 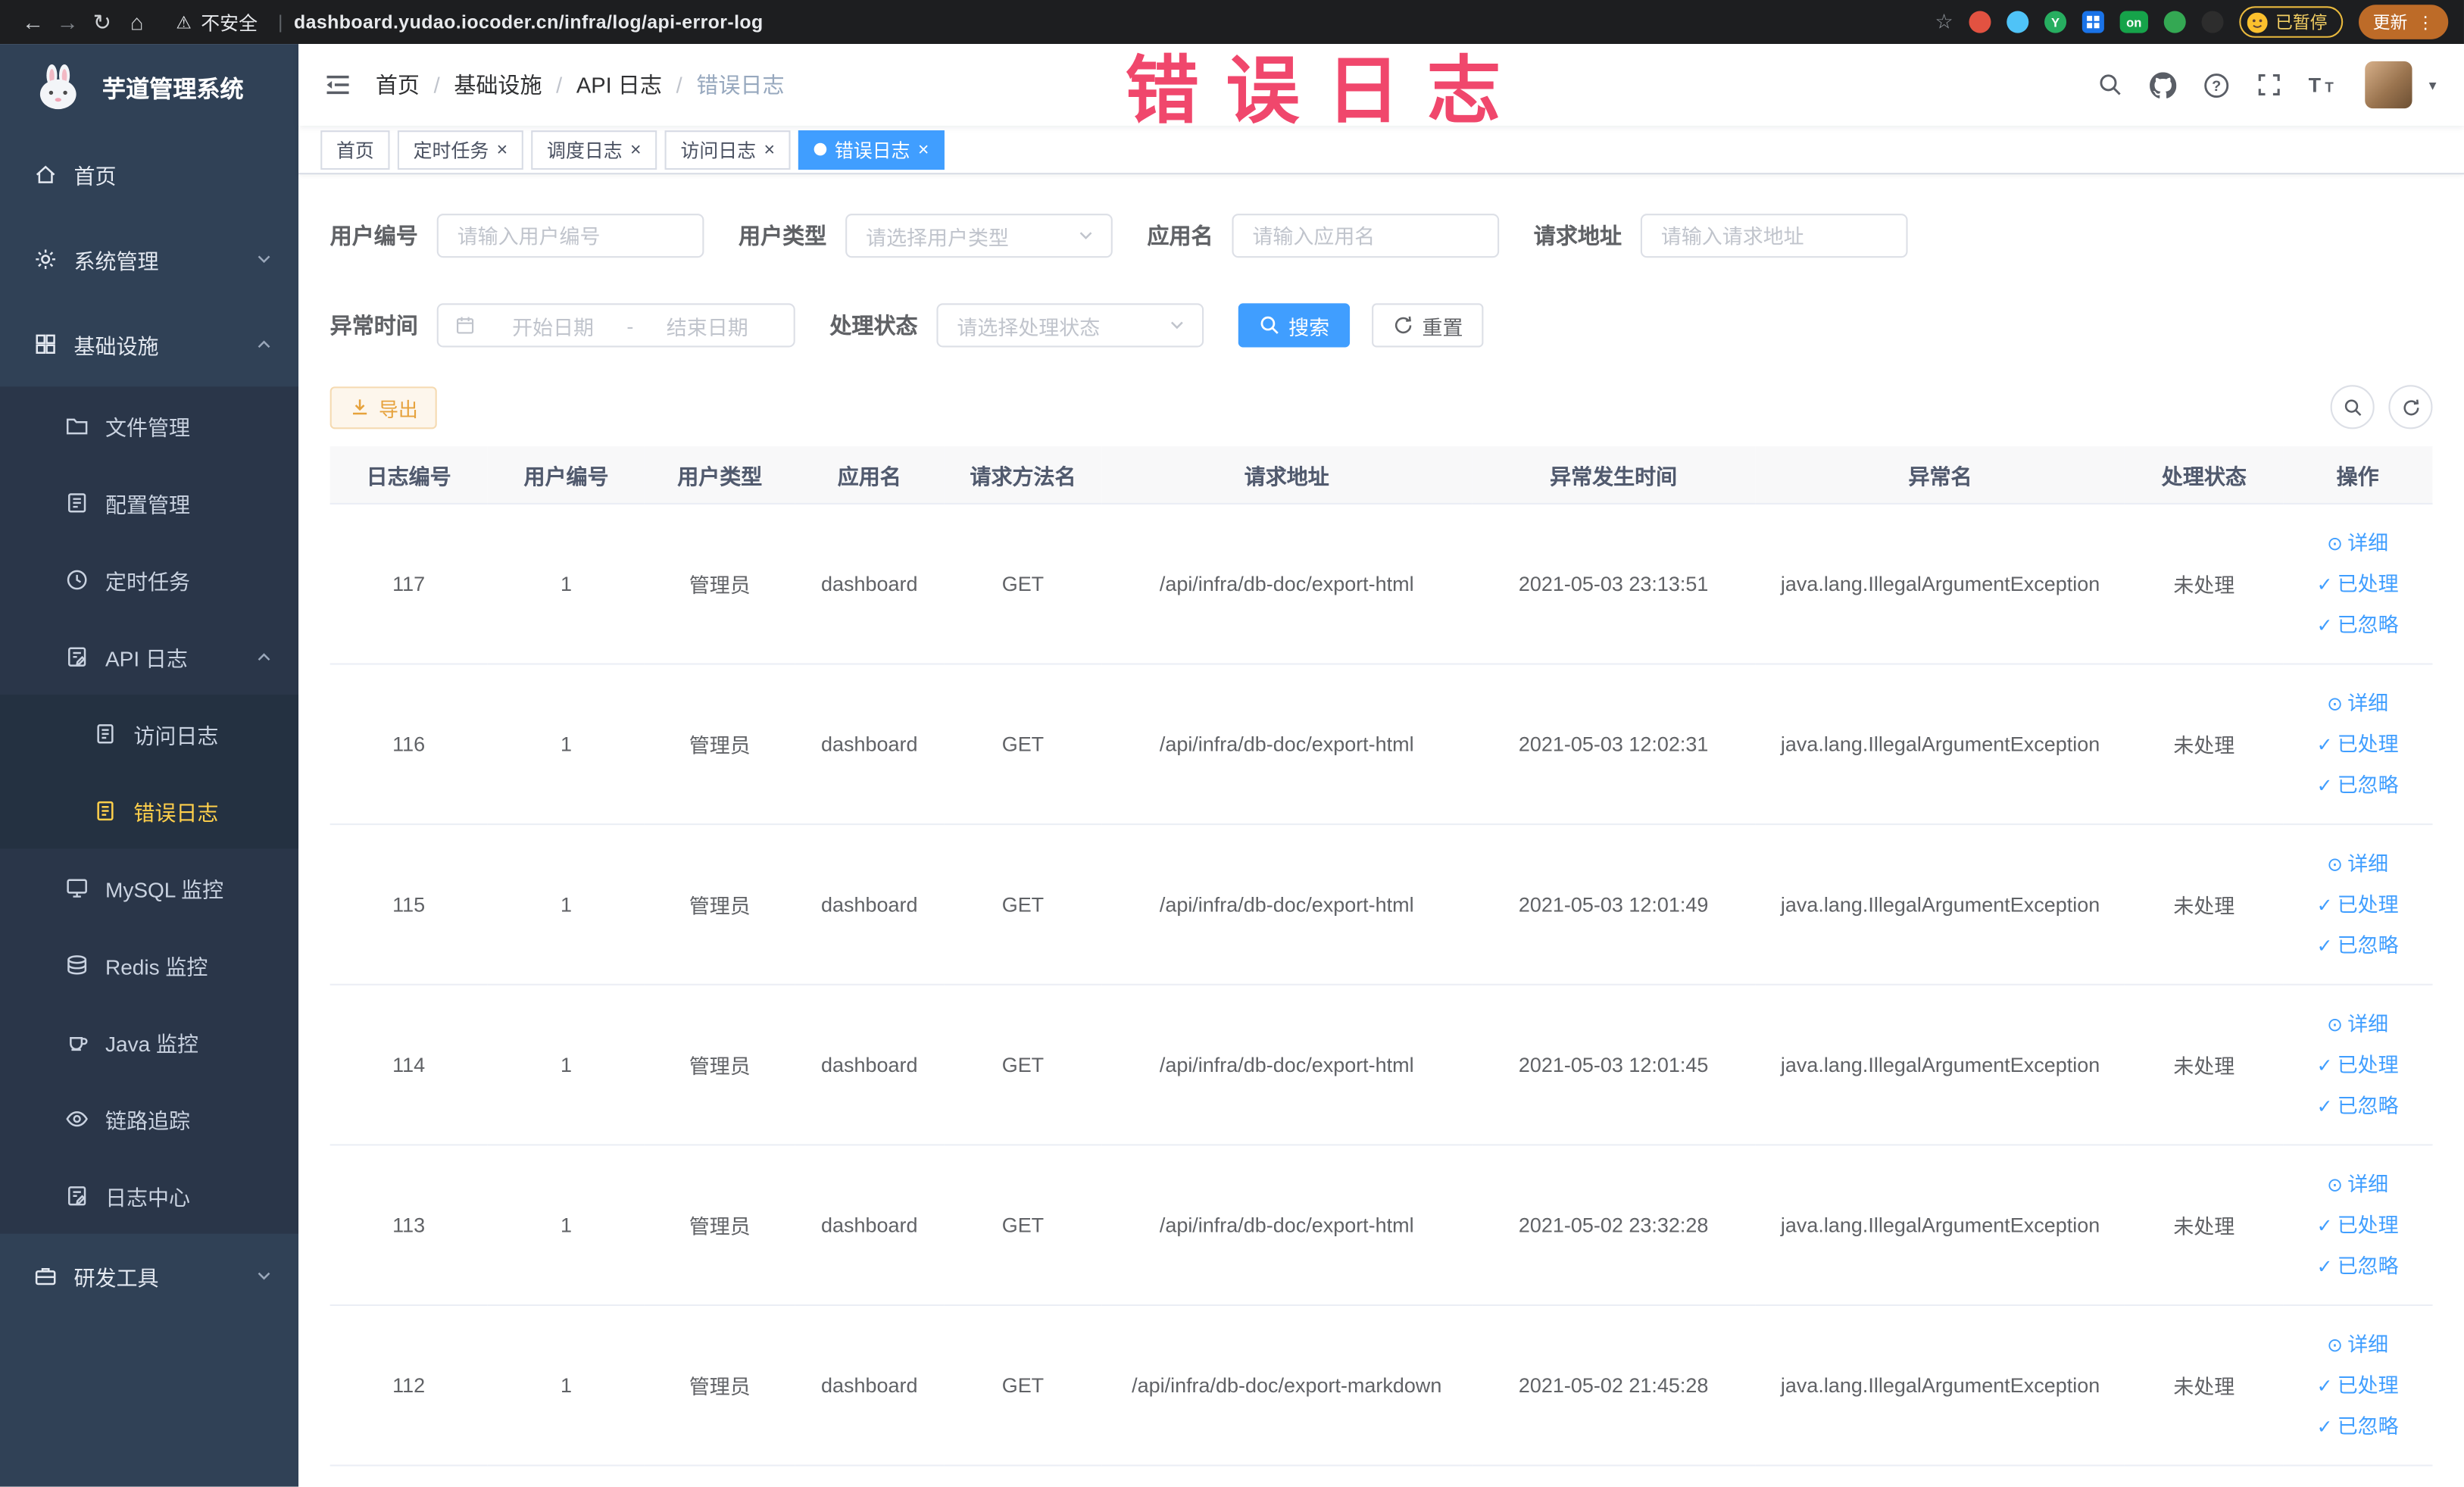 What do you see at coordinates (1180, 235) in the screenshot?
I see `app-name-label: 应用名` at bounding box center [1180, 235].